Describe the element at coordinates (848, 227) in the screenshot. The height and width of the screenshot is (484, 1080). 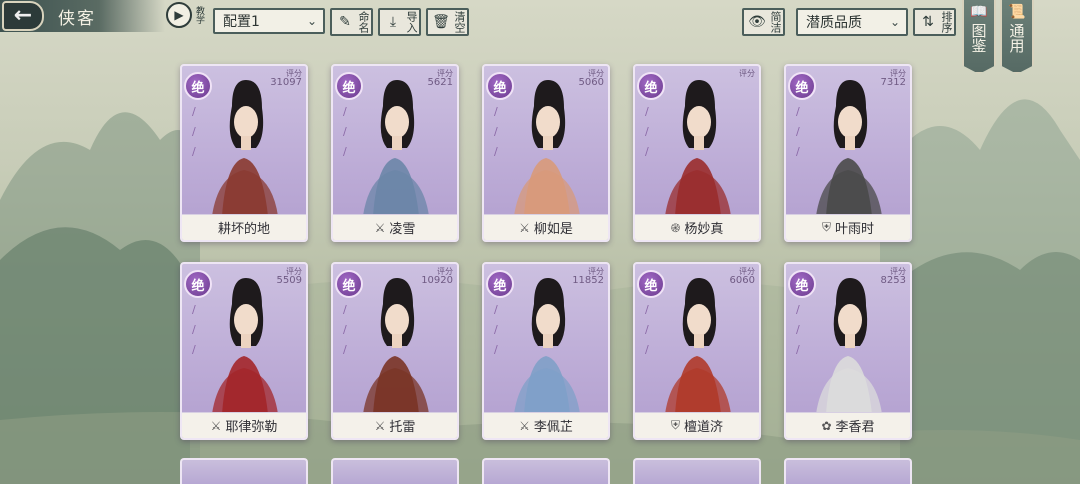
I see `hero-name-bar: ⛨ 叶雨时` at that location.